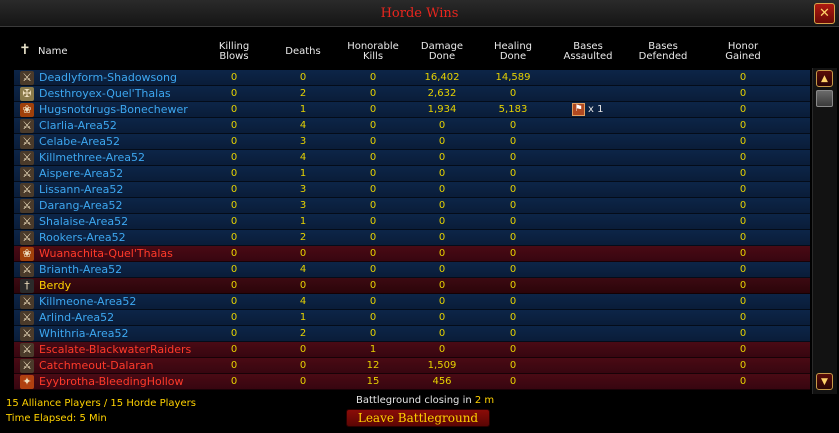  What do you see at coordinates (824, 232) in the screenshot?
I see `scrollbar: ▲ ▼` at bounding box center [824, 232].